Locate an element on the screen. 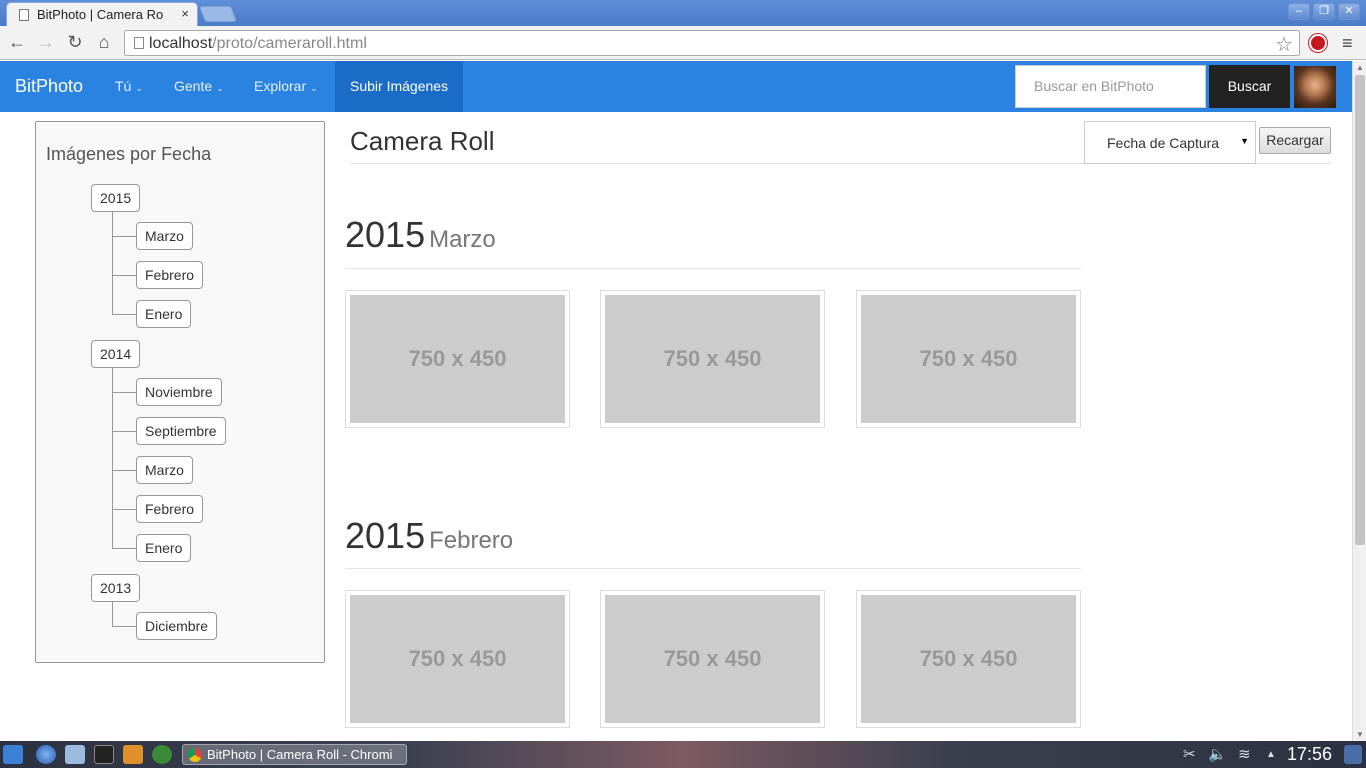 This screenshot has width=1366, height=768. editor-icon is located at coordinates (133, 754).